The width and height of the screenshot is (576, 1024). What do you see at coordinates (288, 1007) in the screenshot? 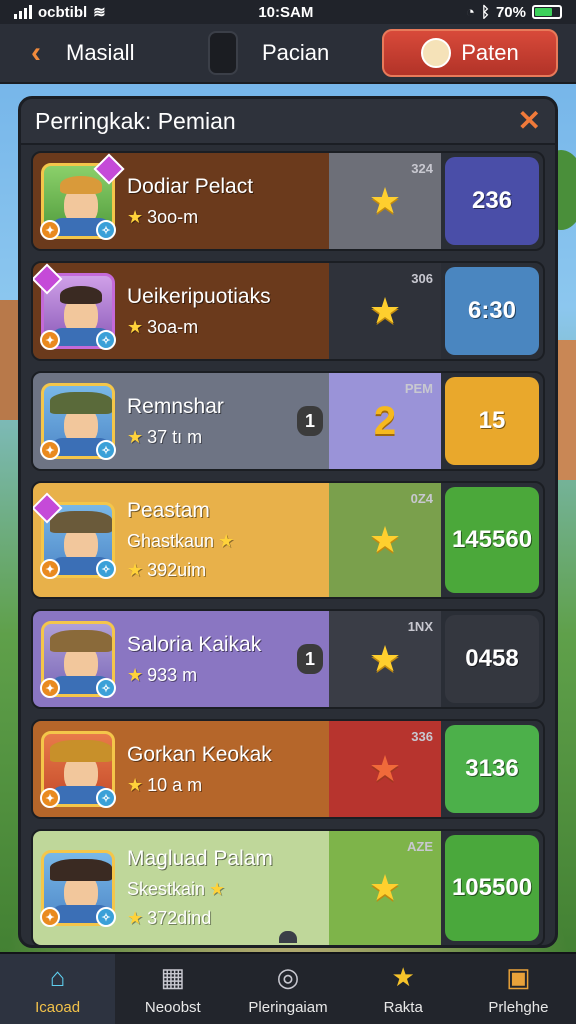
I see `bottom-nav-label: Pleringaiam` at bounding box center [288, 1007].